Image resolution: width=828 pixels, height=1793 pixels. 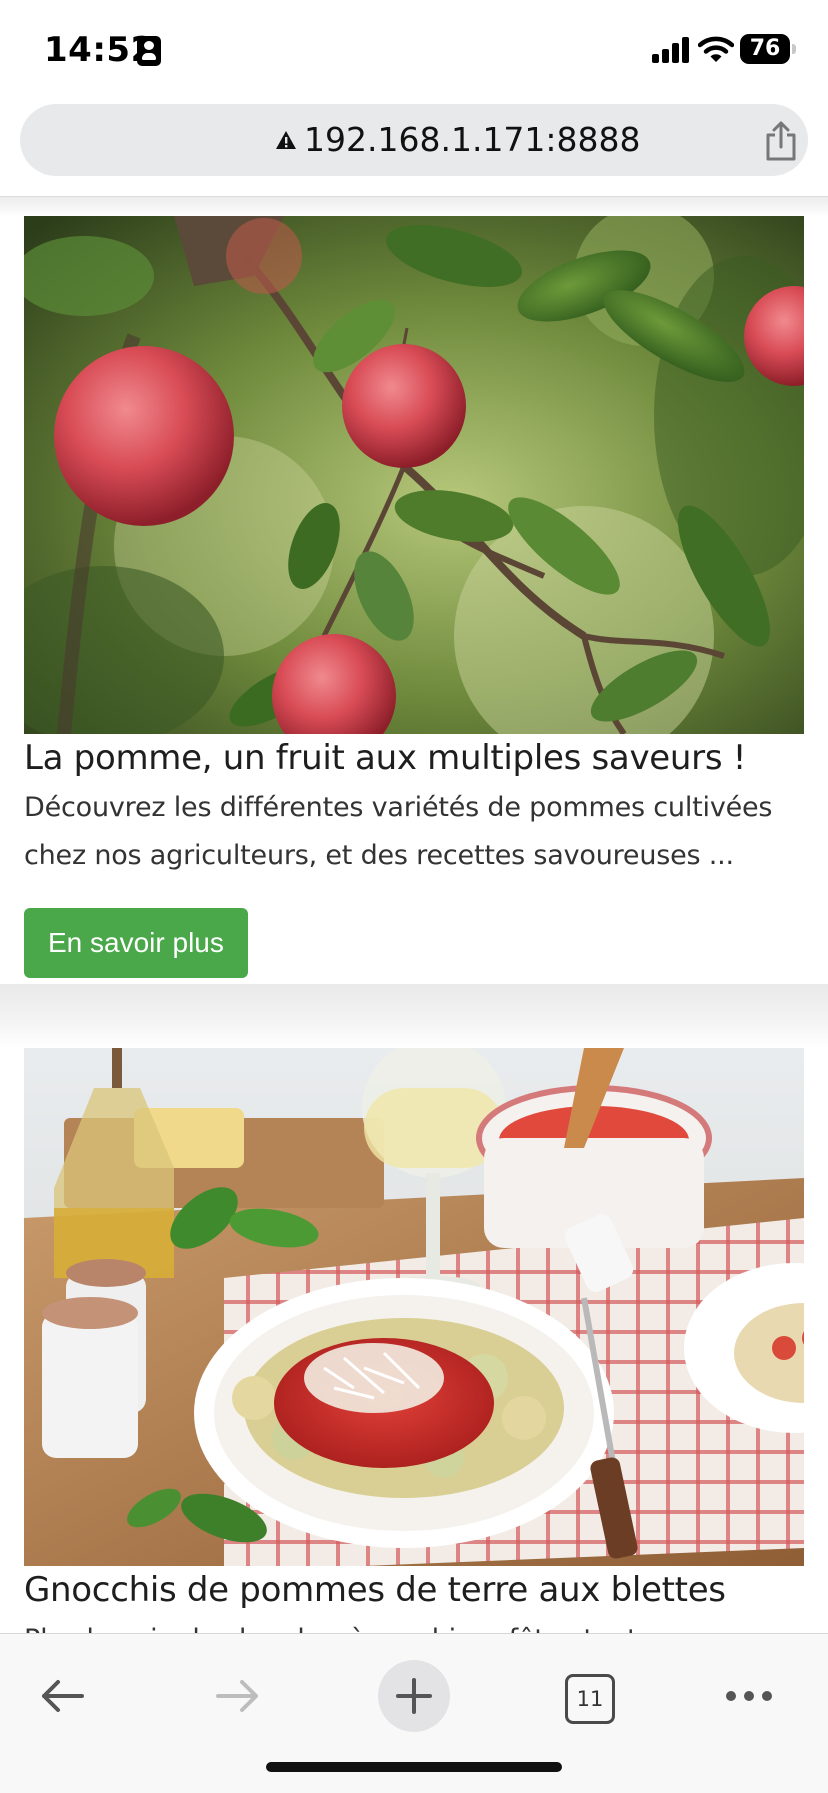 I want to click on home-indicator, so click(x=414, y=1767).